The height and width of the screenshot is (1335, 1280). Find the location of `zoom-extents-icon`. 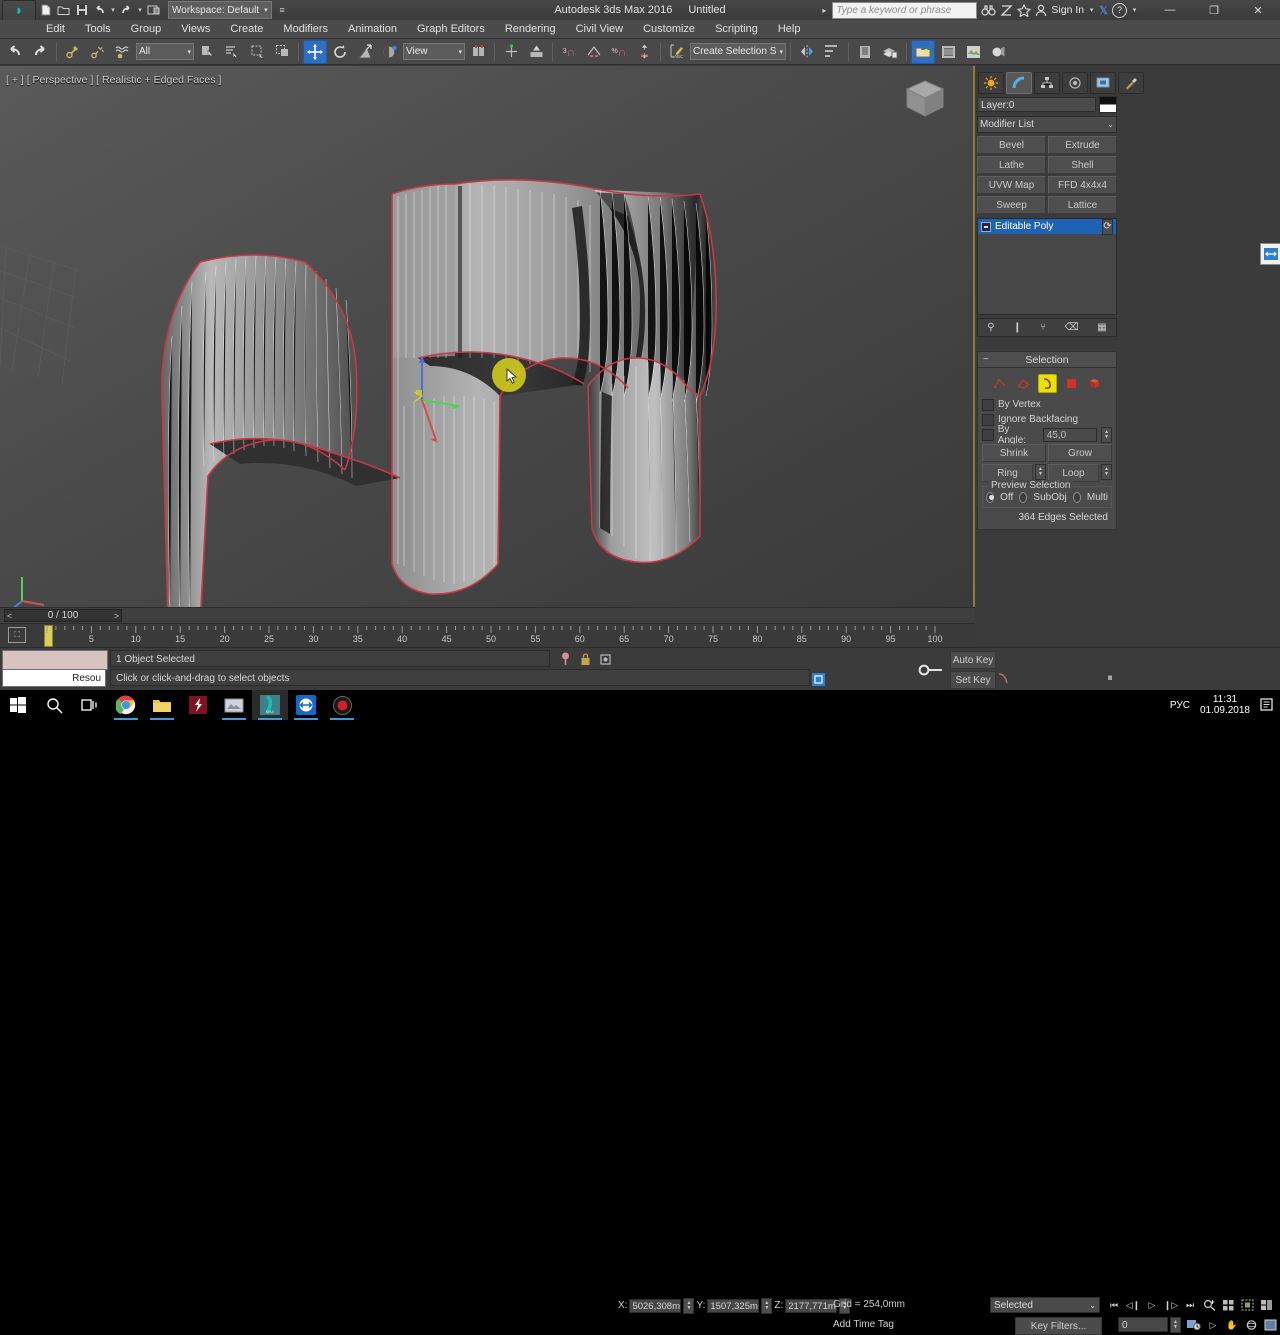

zoom-extents-icon is located at coordinates (1228, 1305).